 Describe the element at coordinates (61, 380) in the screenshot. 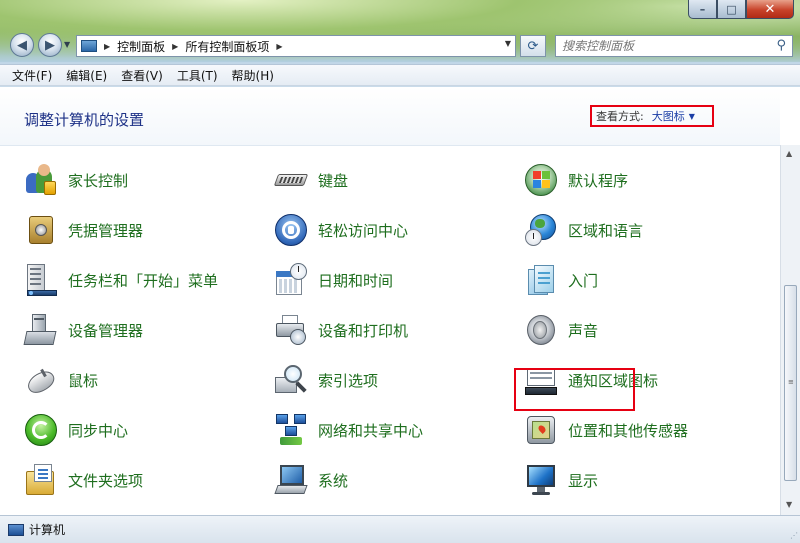

I see `item-mouse: 鼠标` at that location.